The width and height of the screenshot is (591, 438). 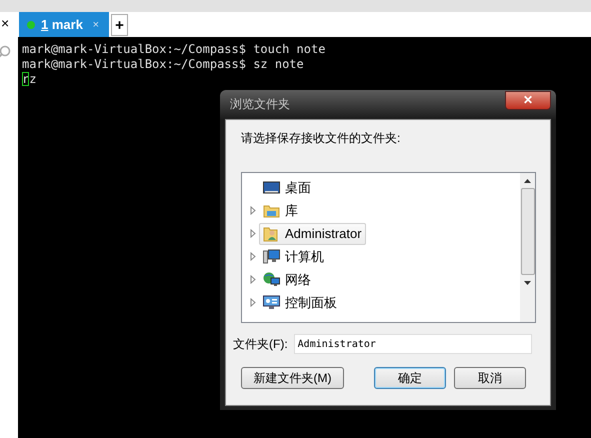 What do you see at coordinates (5, 52) in the screenshot?
I see `search-icon` at bounding box center [5, 52].